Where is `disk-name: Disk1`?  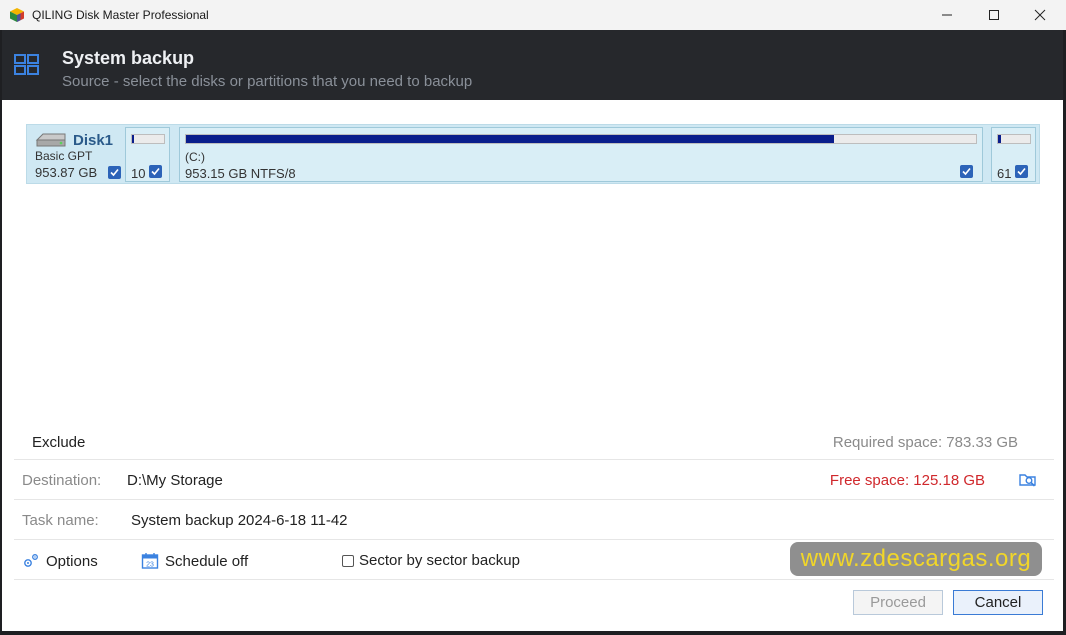
disk-name: Disk1 is located at coordinates (93, 140).